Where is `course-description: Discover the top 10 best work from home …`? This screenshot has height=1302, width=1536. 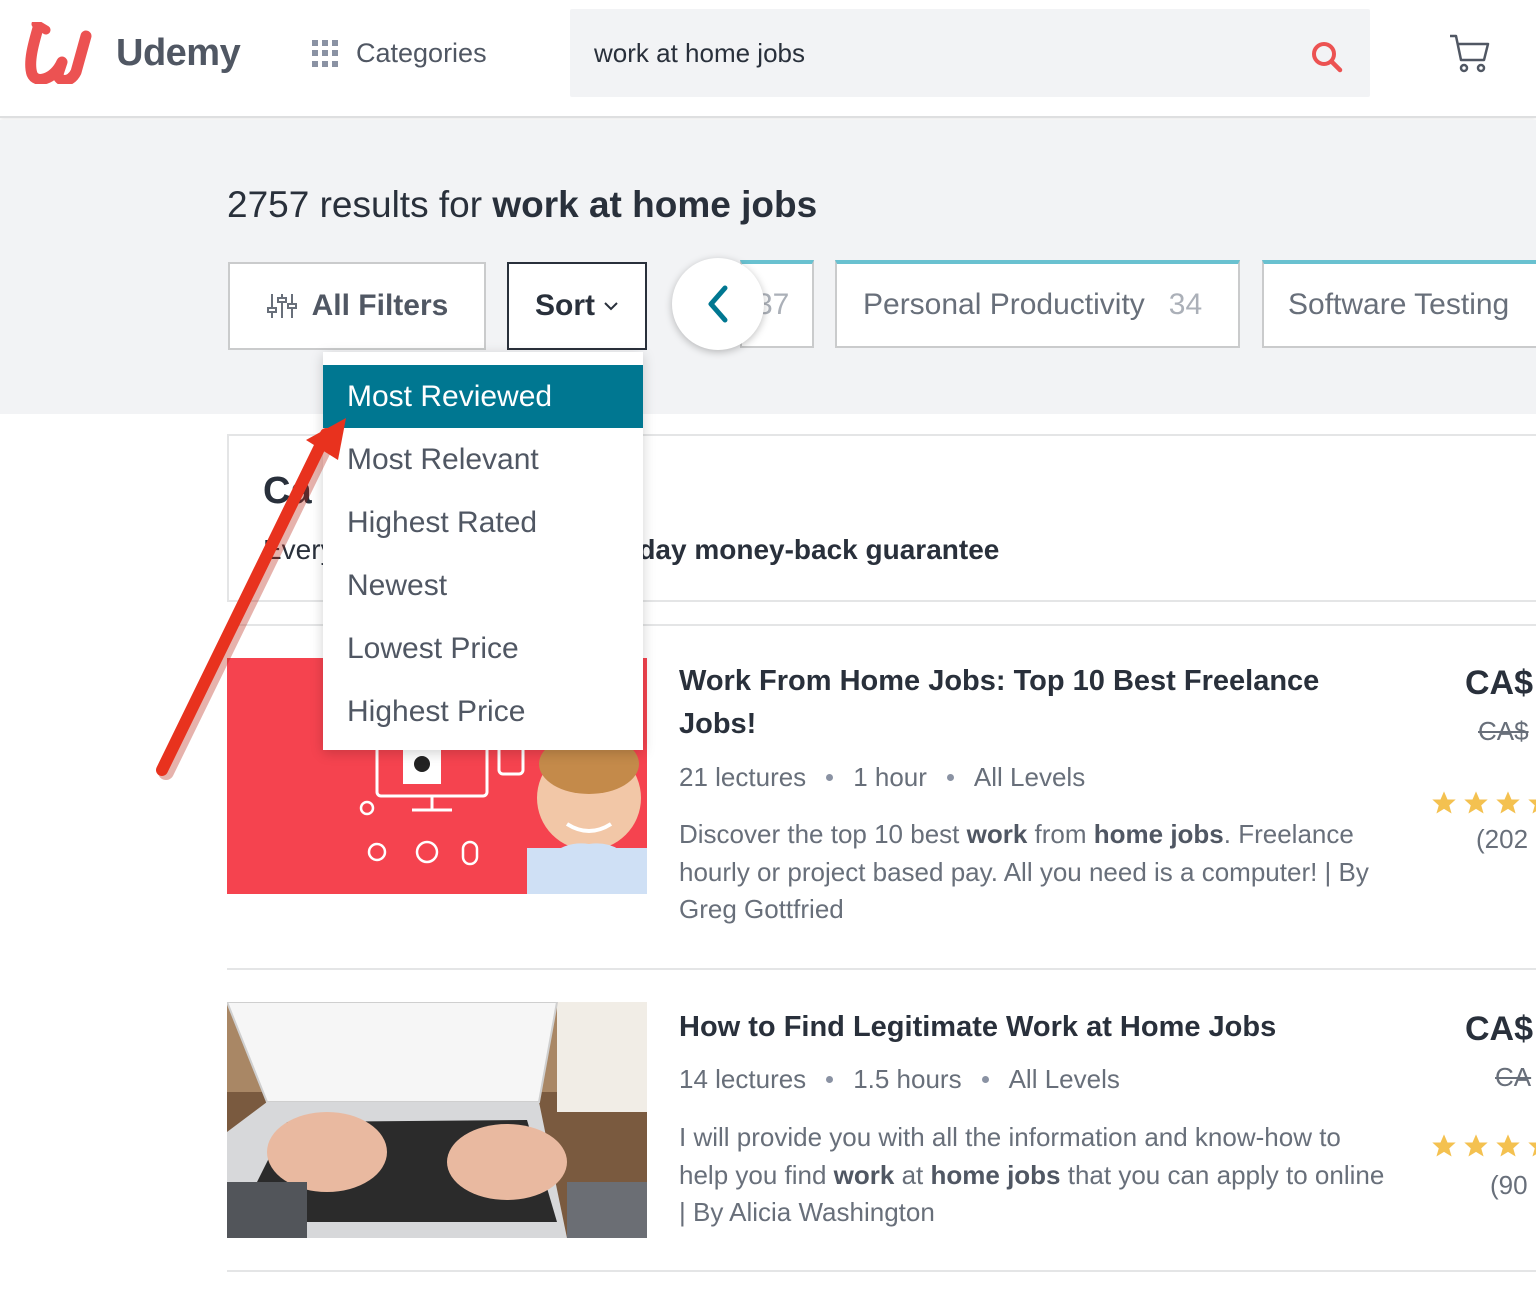
course-description: Discover the top 10 best work from home … is located at coordinates (1024, 871).